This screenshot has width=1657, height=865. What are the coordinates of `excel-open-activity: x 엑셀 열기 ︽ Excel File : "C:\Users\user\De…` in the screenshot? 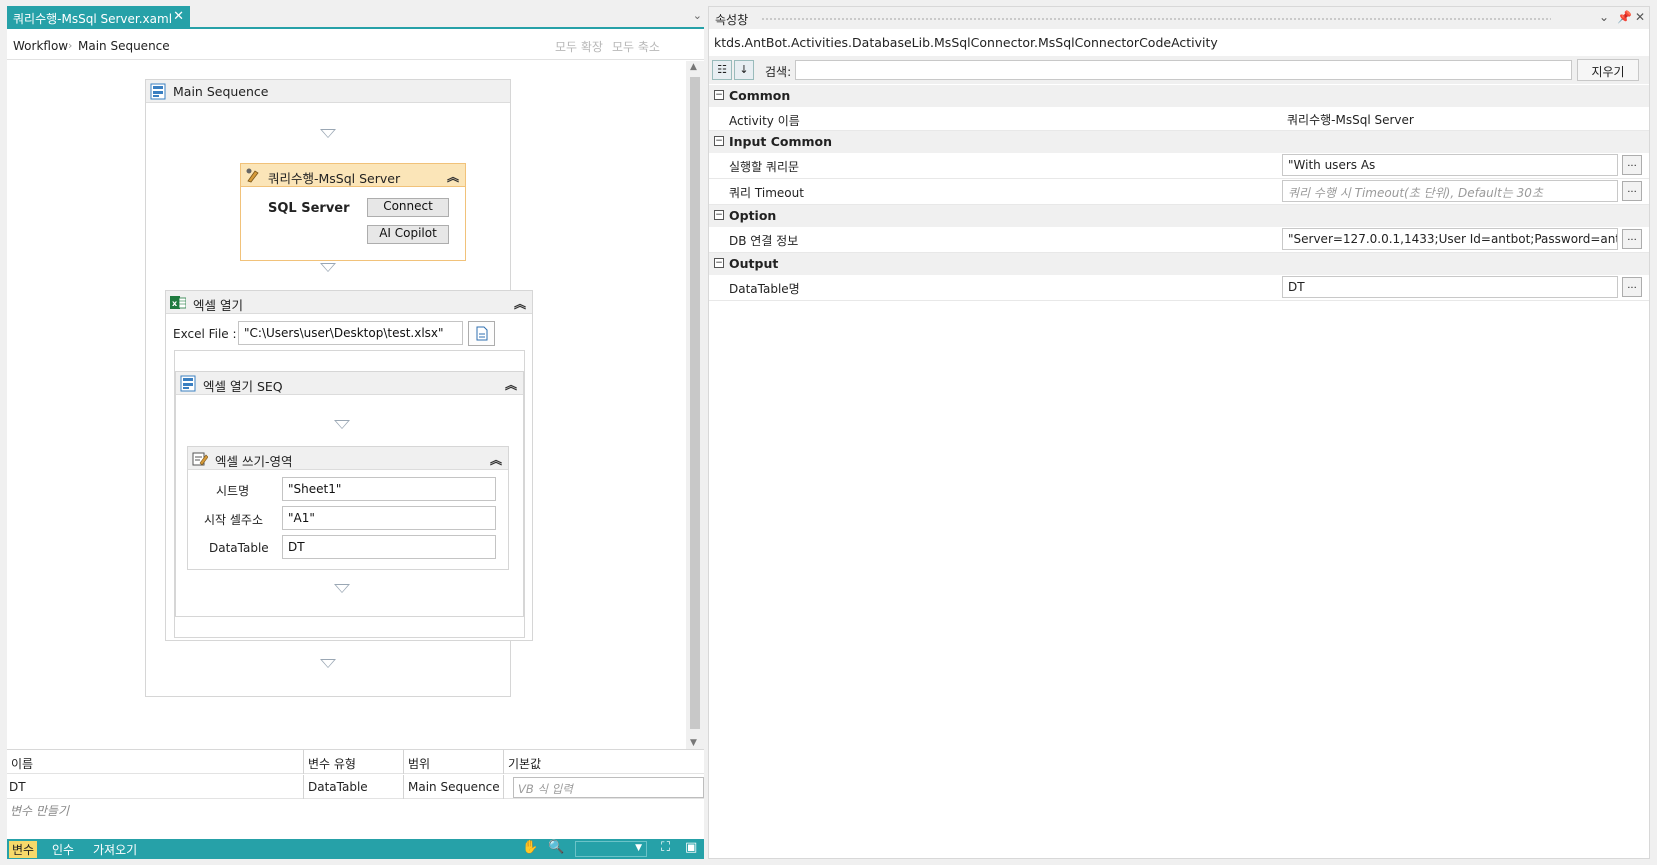 It's located at (349, 465).